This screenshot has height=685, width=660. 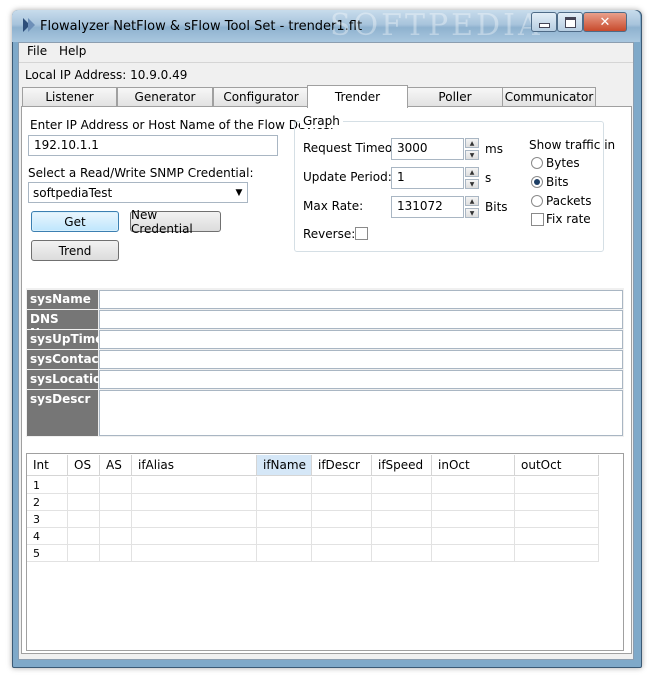 I want to click on radio-bits-label: Bits, so click(x=557, y=182).